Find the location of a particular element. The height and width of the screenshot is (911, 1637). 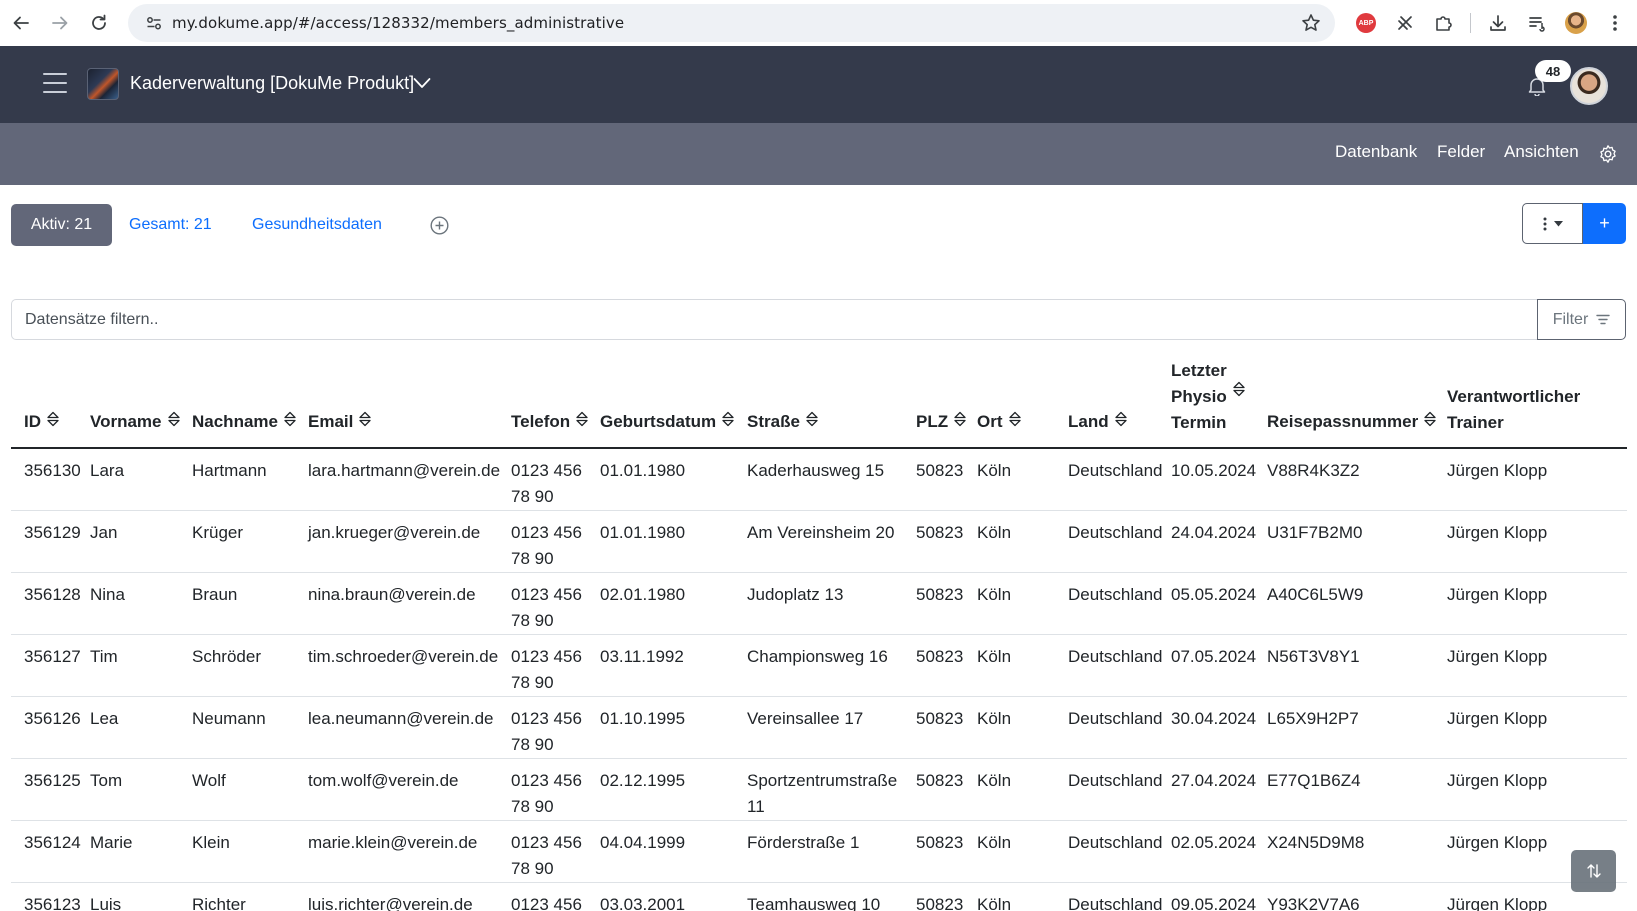

column-header-strasse: Straße is located at coordinates (818, 403).